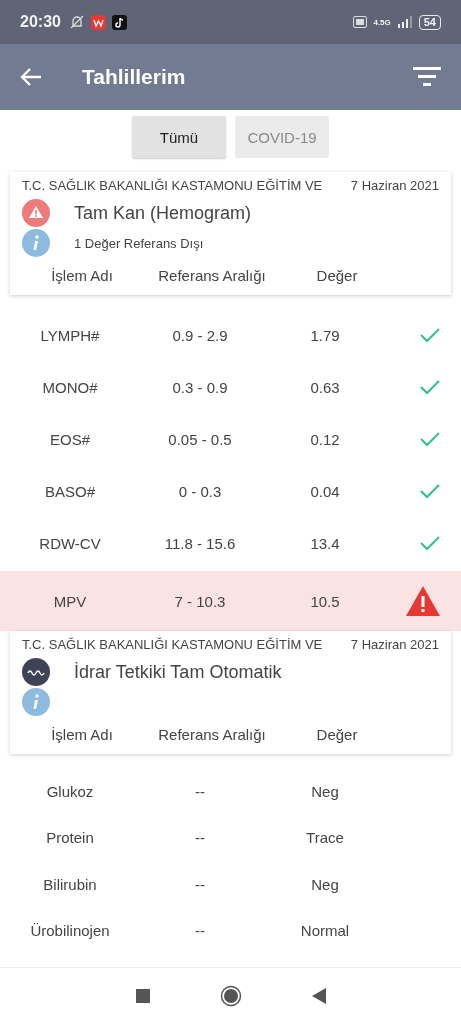 Image resolution: width=461 pixels, height=1024 pixels. What do you see at coordinates (200, 439) in the screenshot?
I see `reference-range: 0.05 - 0.5` at bounding box center [200, 439].